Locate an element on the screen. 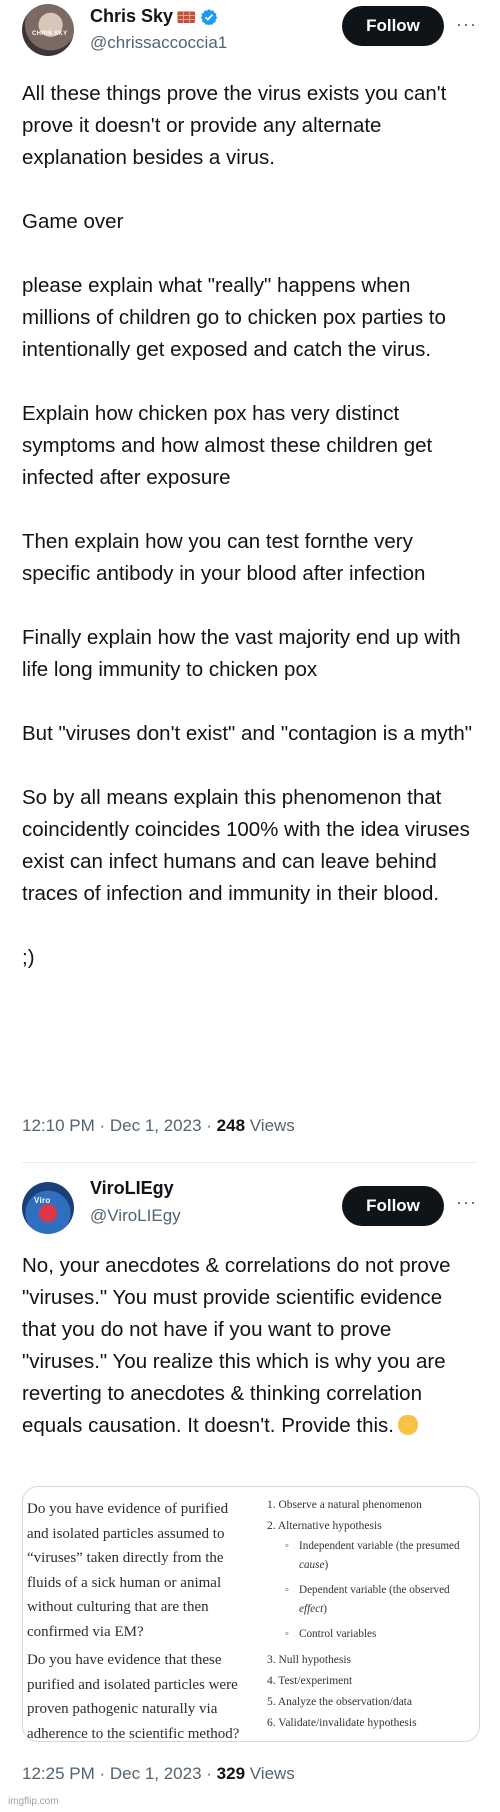 The height and width of the screenshot is (1812, 500). views-count: 248 is located at coordinates (231, 1125).